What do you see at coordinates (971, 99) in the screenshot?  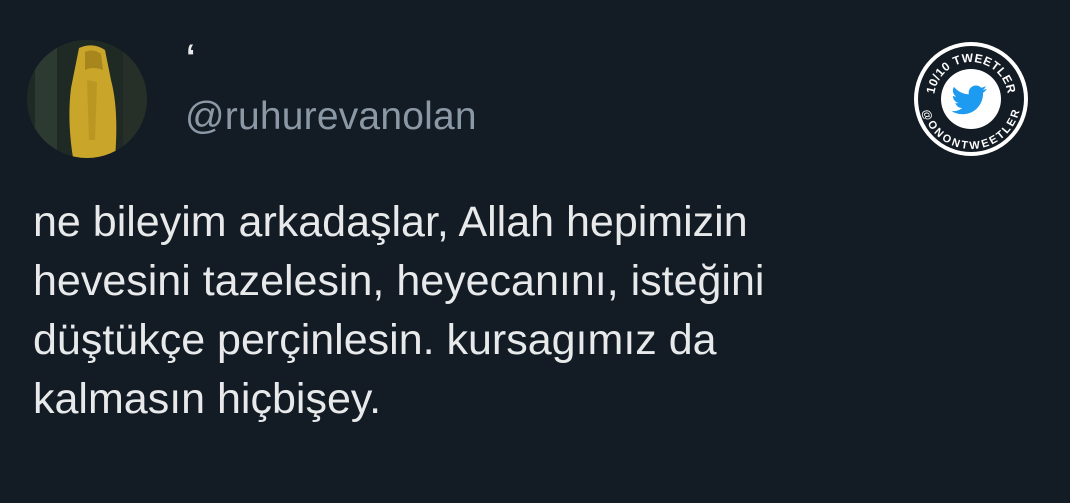 I see `watermark-badge: 10/10 TWEETLER @ONONTWEETLER` at bounding box center [971, 99].